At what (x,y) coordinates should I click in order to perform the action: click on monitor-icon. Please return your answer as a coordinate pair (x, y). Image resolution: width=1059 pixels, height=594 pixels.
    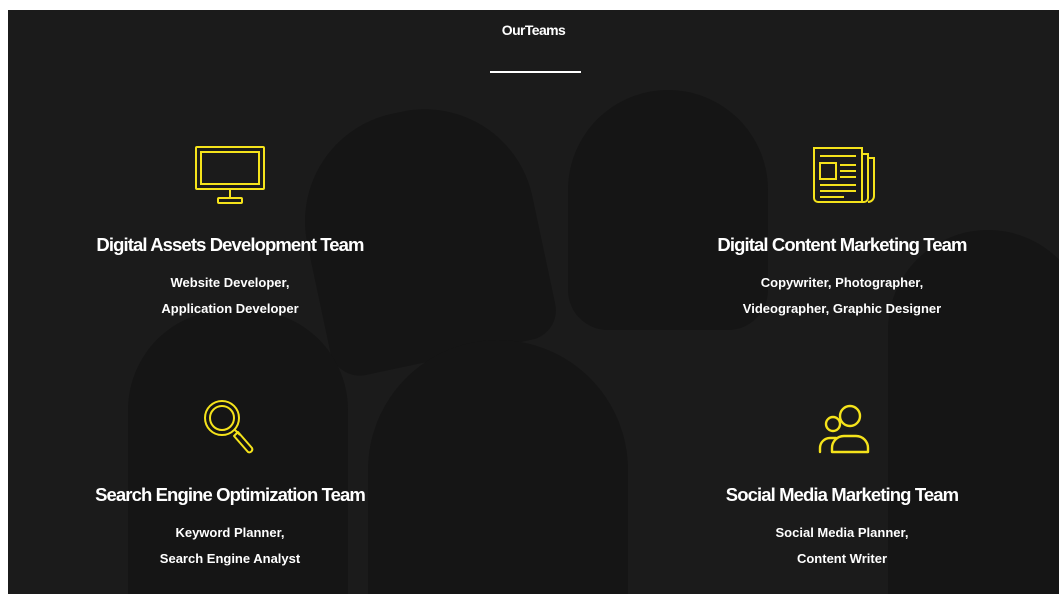
    Looking at the image, I should click on (230, 175).